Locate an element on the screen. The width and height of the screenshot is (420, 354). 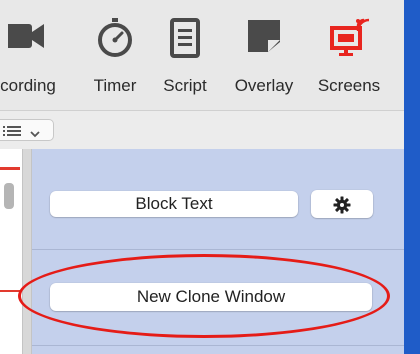
script-tool: Script is located at coordinates (185, 58).